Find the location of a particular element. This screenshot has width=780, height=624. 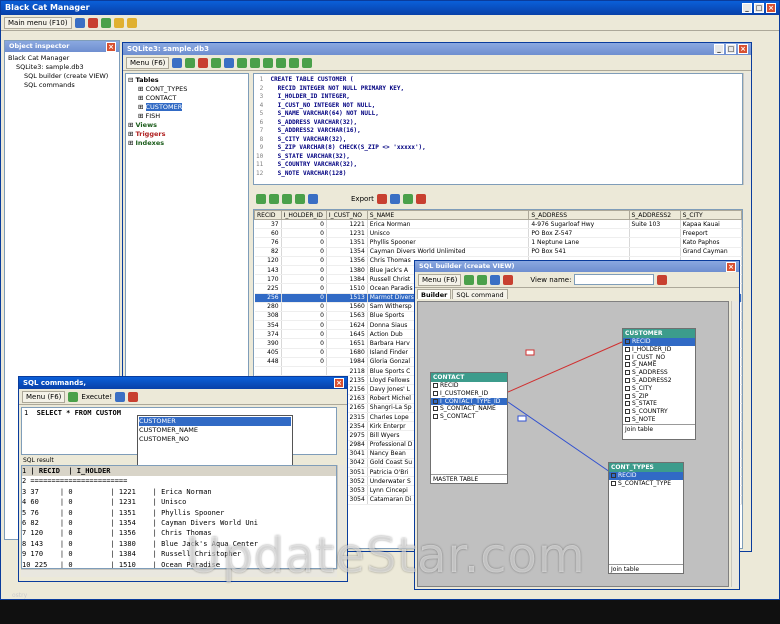

indexes-node: ⊞ Indexes is located at coordinates (187, 143).